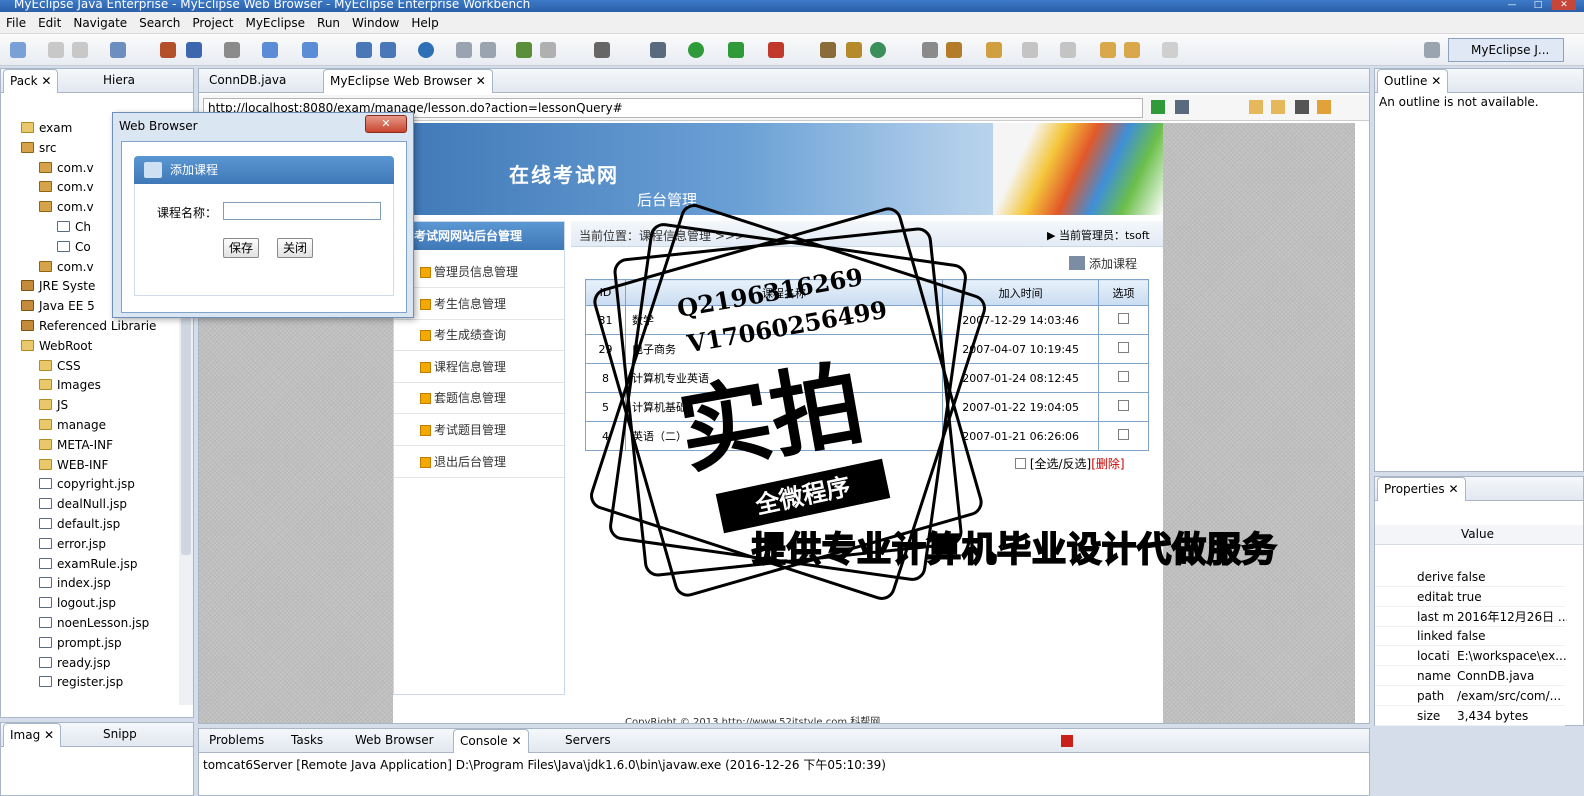  What do you see at coordinates (58, 306) in the screenshot?
I see `tree-item: Java EE 5` at bounding box center [58, 306].